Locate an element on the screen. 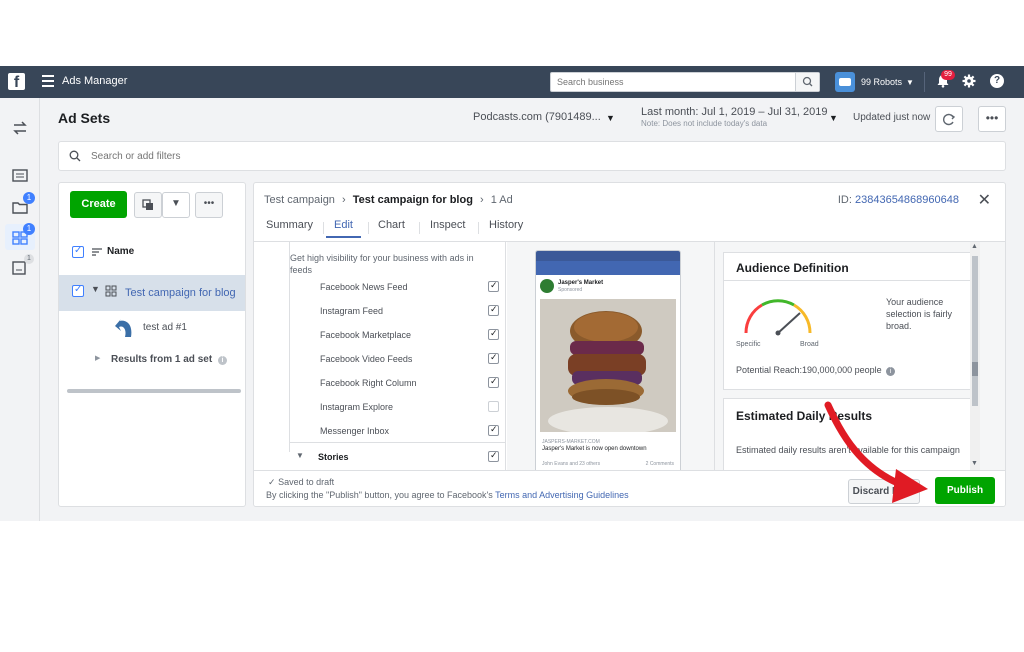  burger-image is located at coordinates (608, 365).